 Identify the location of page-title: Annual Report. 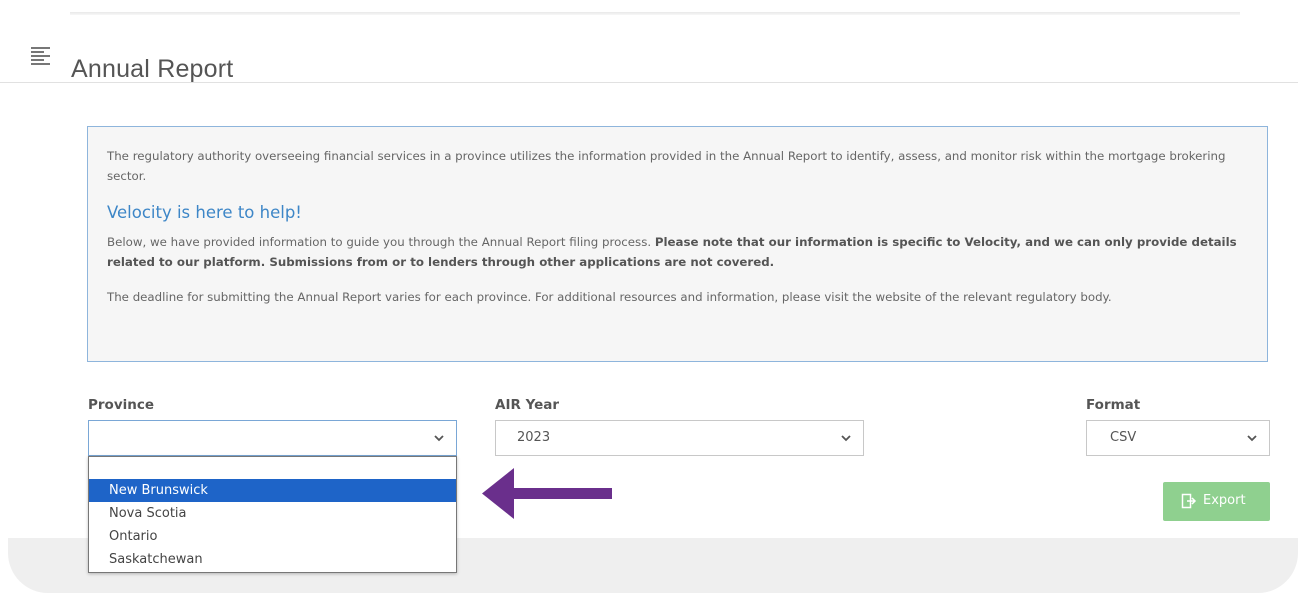
(152, 68).